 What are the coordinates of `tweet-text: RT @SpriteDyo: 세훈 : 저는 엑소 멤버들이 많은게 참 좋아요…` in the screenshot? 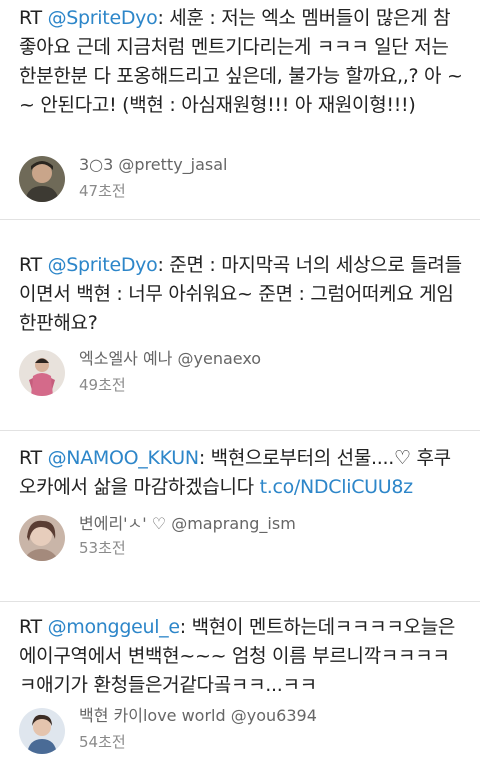 It's located at (241, 61).